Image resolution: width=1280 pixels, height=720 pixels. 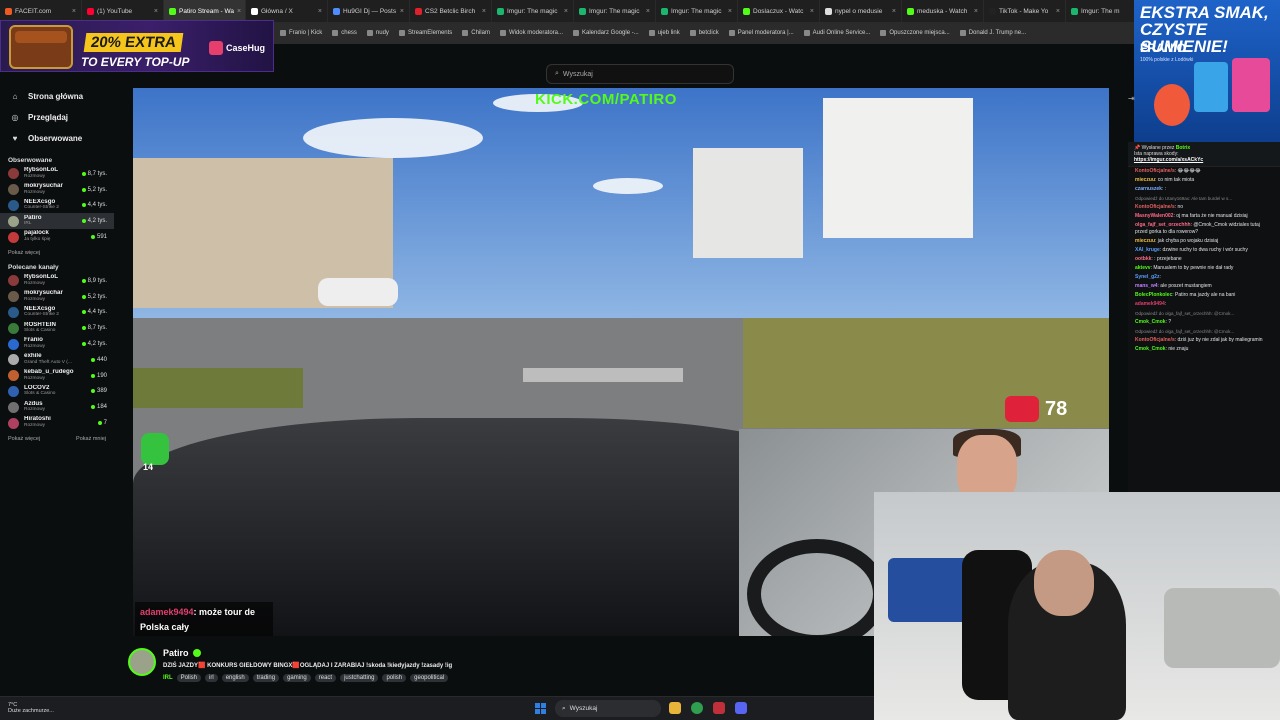 What do you see at coordinates (664, 33) in the screenshot?
I see `bookmark-item: ujeb link` at bounding box center [664, 33].